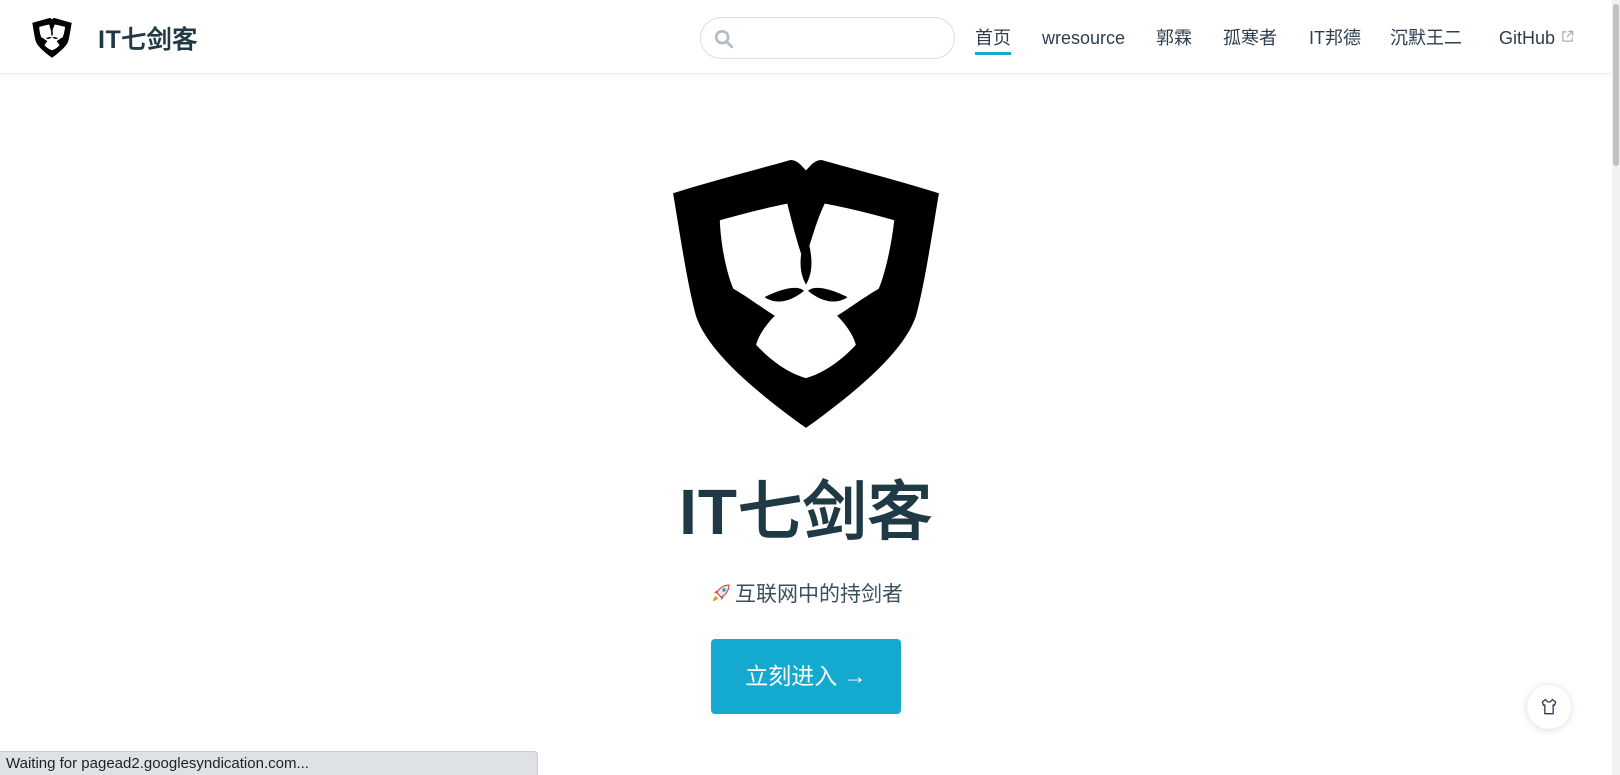 The width and height of the screenshot is (1620, 775). What do you see at coordinates (1616, 85) in the screenshot?
I see `scrollbar-thumb` at bounding box center [1616, 85].